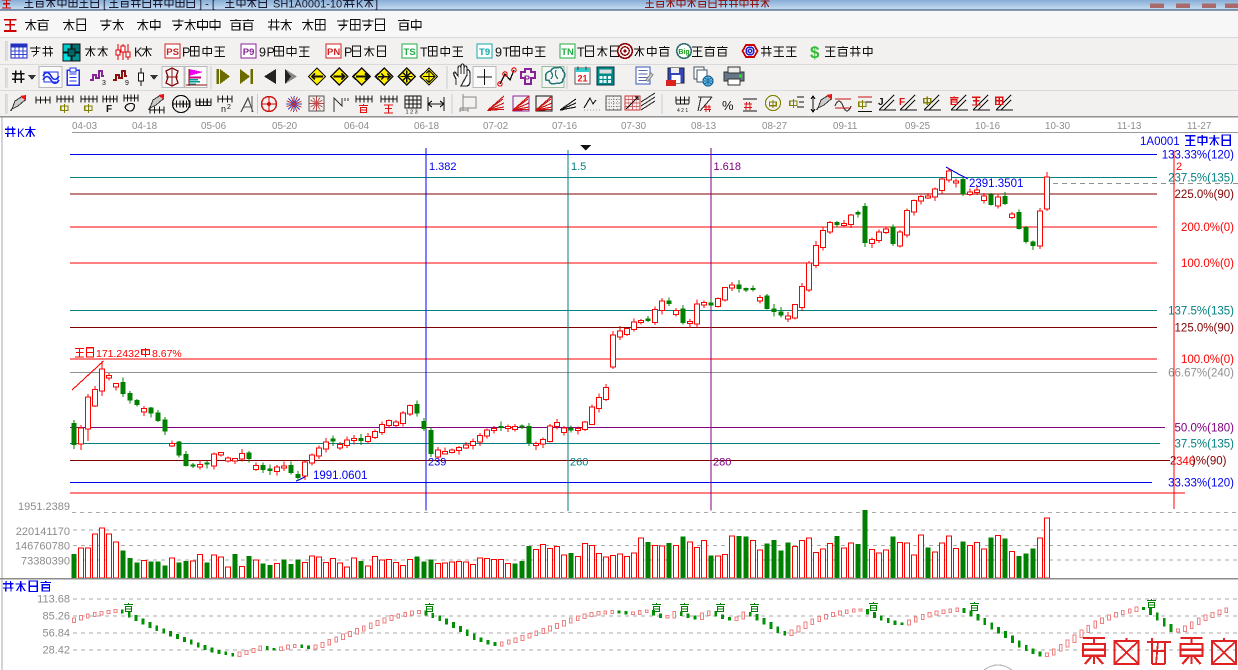  I want to click on svg-text: 28.42, so click(56, 651).